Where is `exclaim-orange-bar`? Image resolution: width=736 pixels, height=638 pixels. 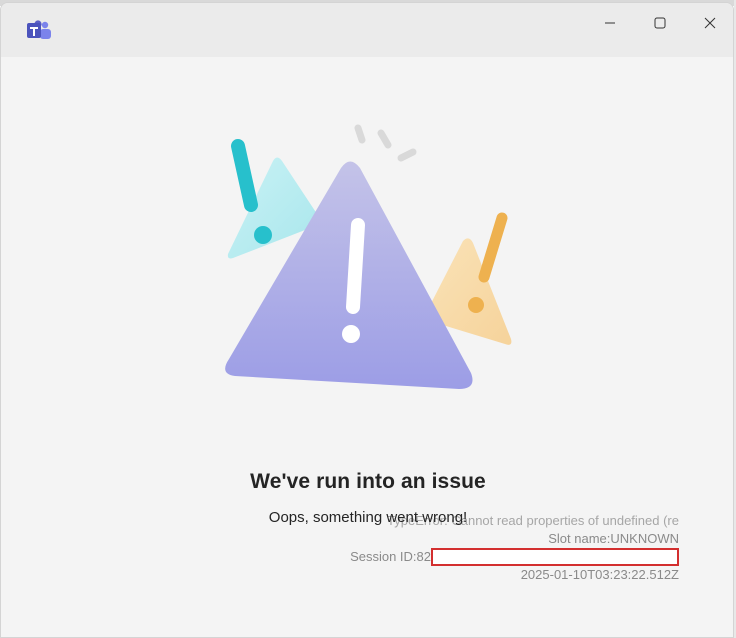
exclaim-orange-bar is located at coordinates (493, 247).